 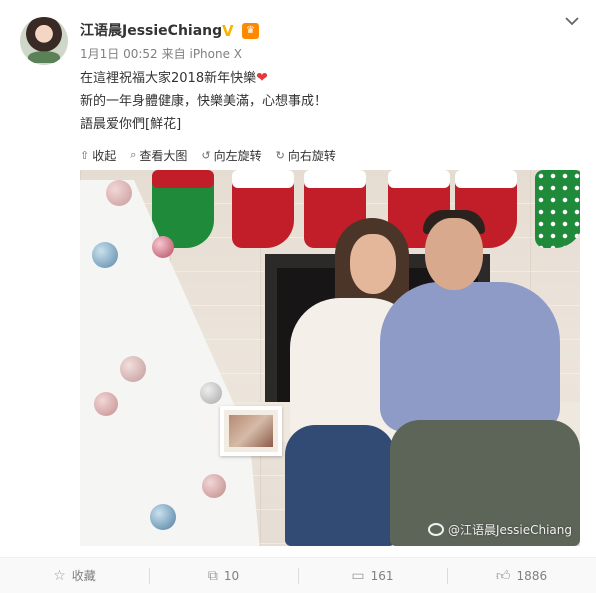 I want to click on source-label: 来自 iPhone X, so click(x=202, y=54).